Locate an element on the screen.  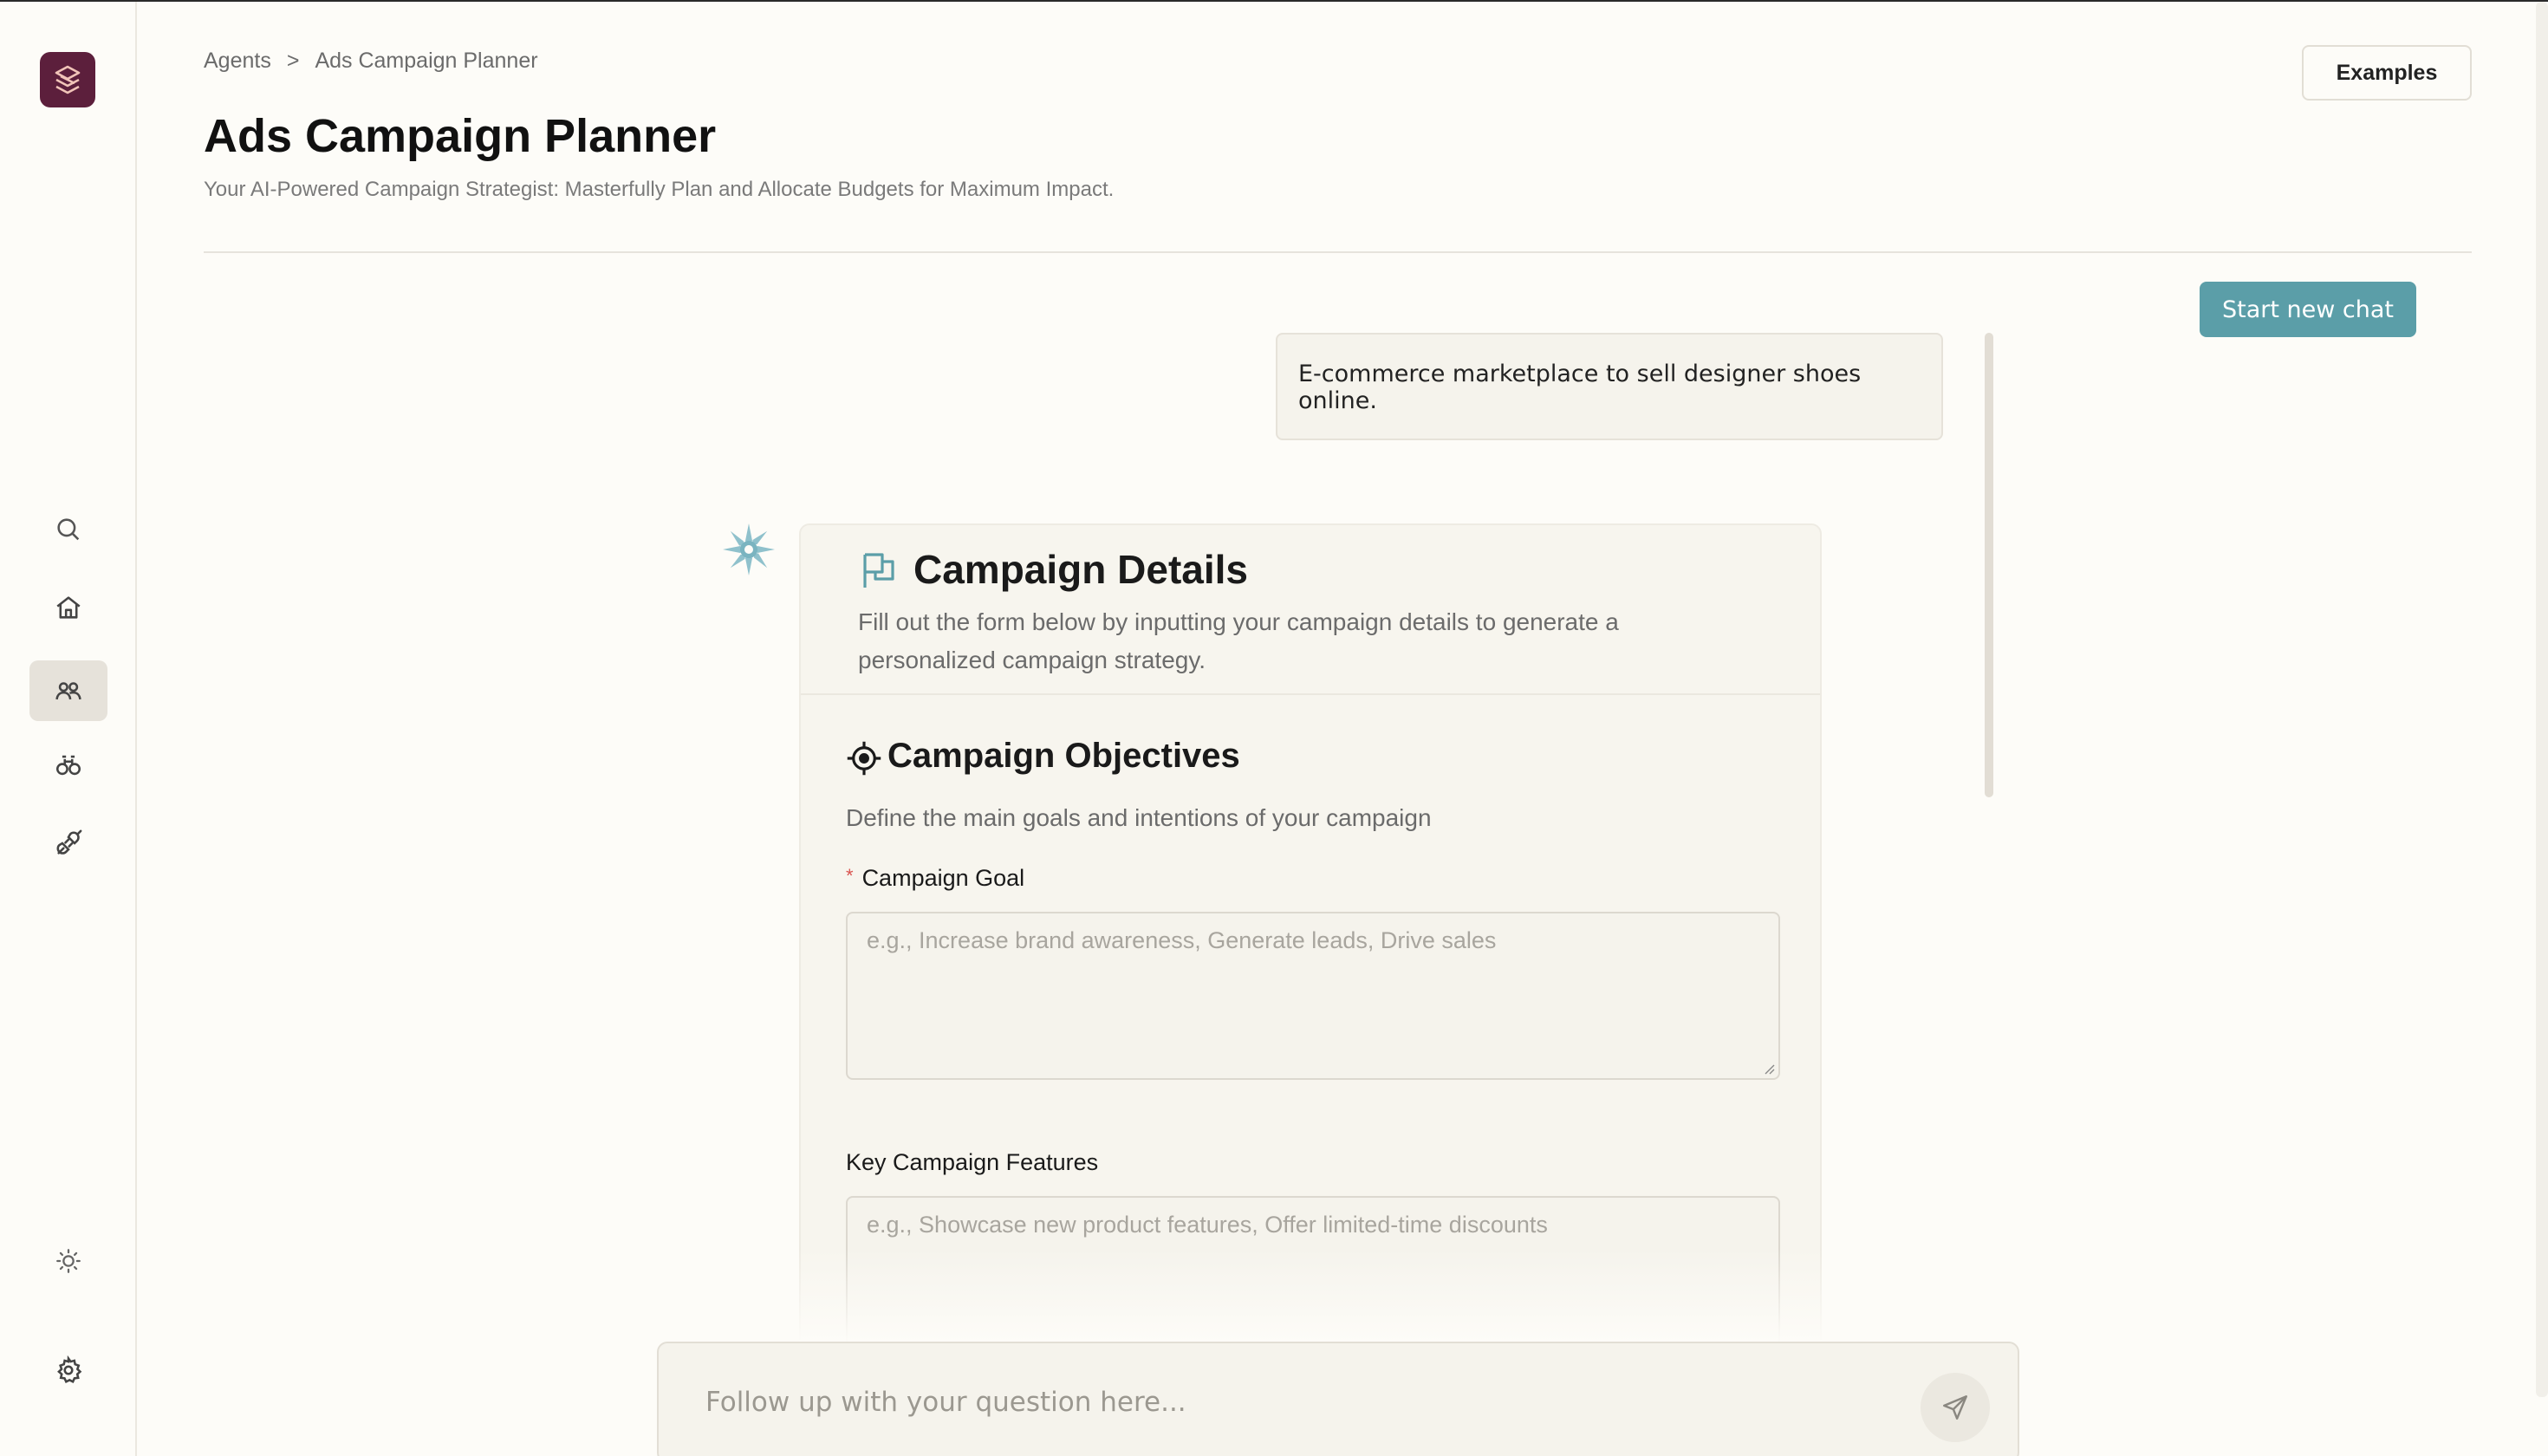
plug-icon is located at coordinates (68, 843).